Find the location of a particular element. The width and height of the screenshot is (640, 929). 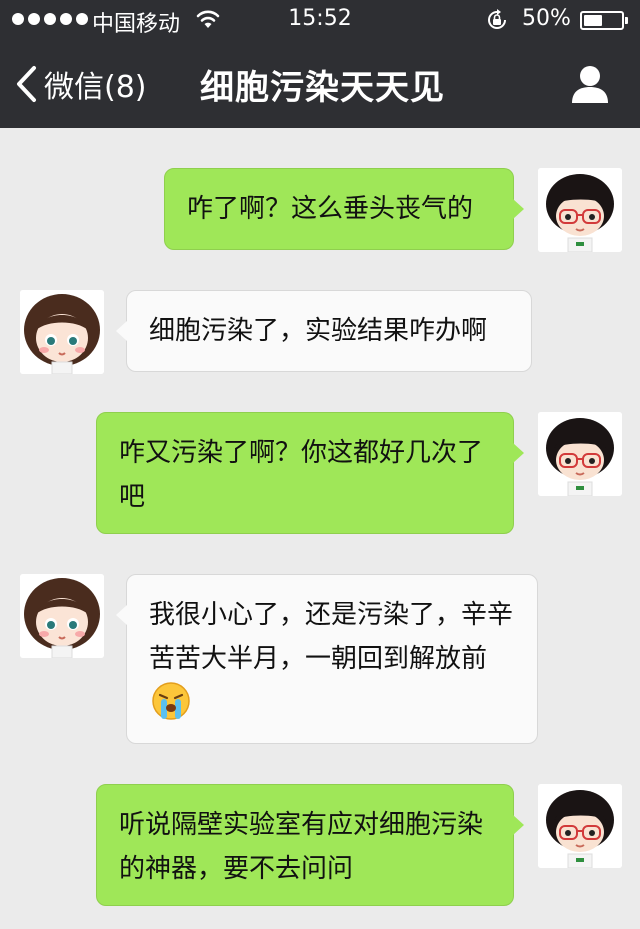

back-button: 微信(8) is located at coordinates (80, 84).